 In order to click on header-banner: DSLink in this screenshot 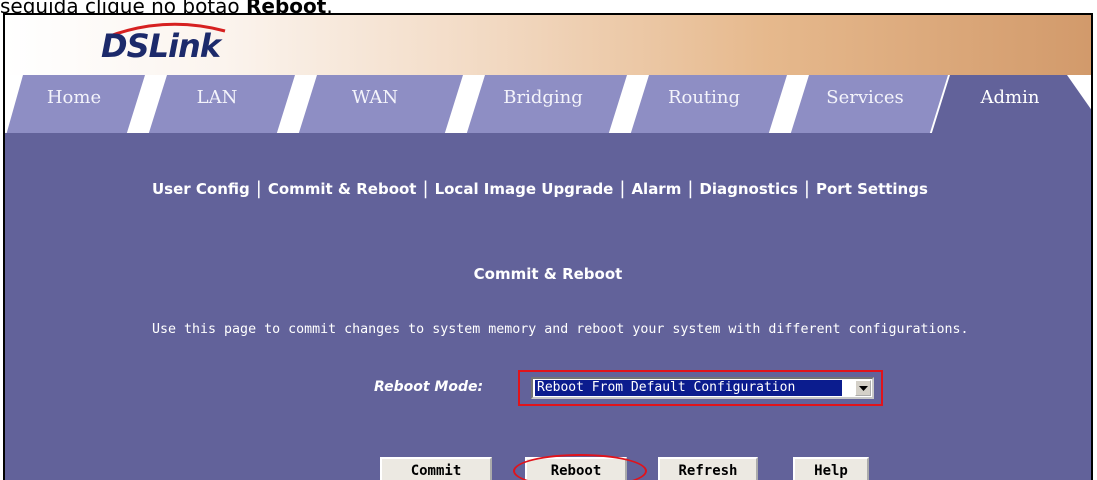, I will do `click(548, 45)`.